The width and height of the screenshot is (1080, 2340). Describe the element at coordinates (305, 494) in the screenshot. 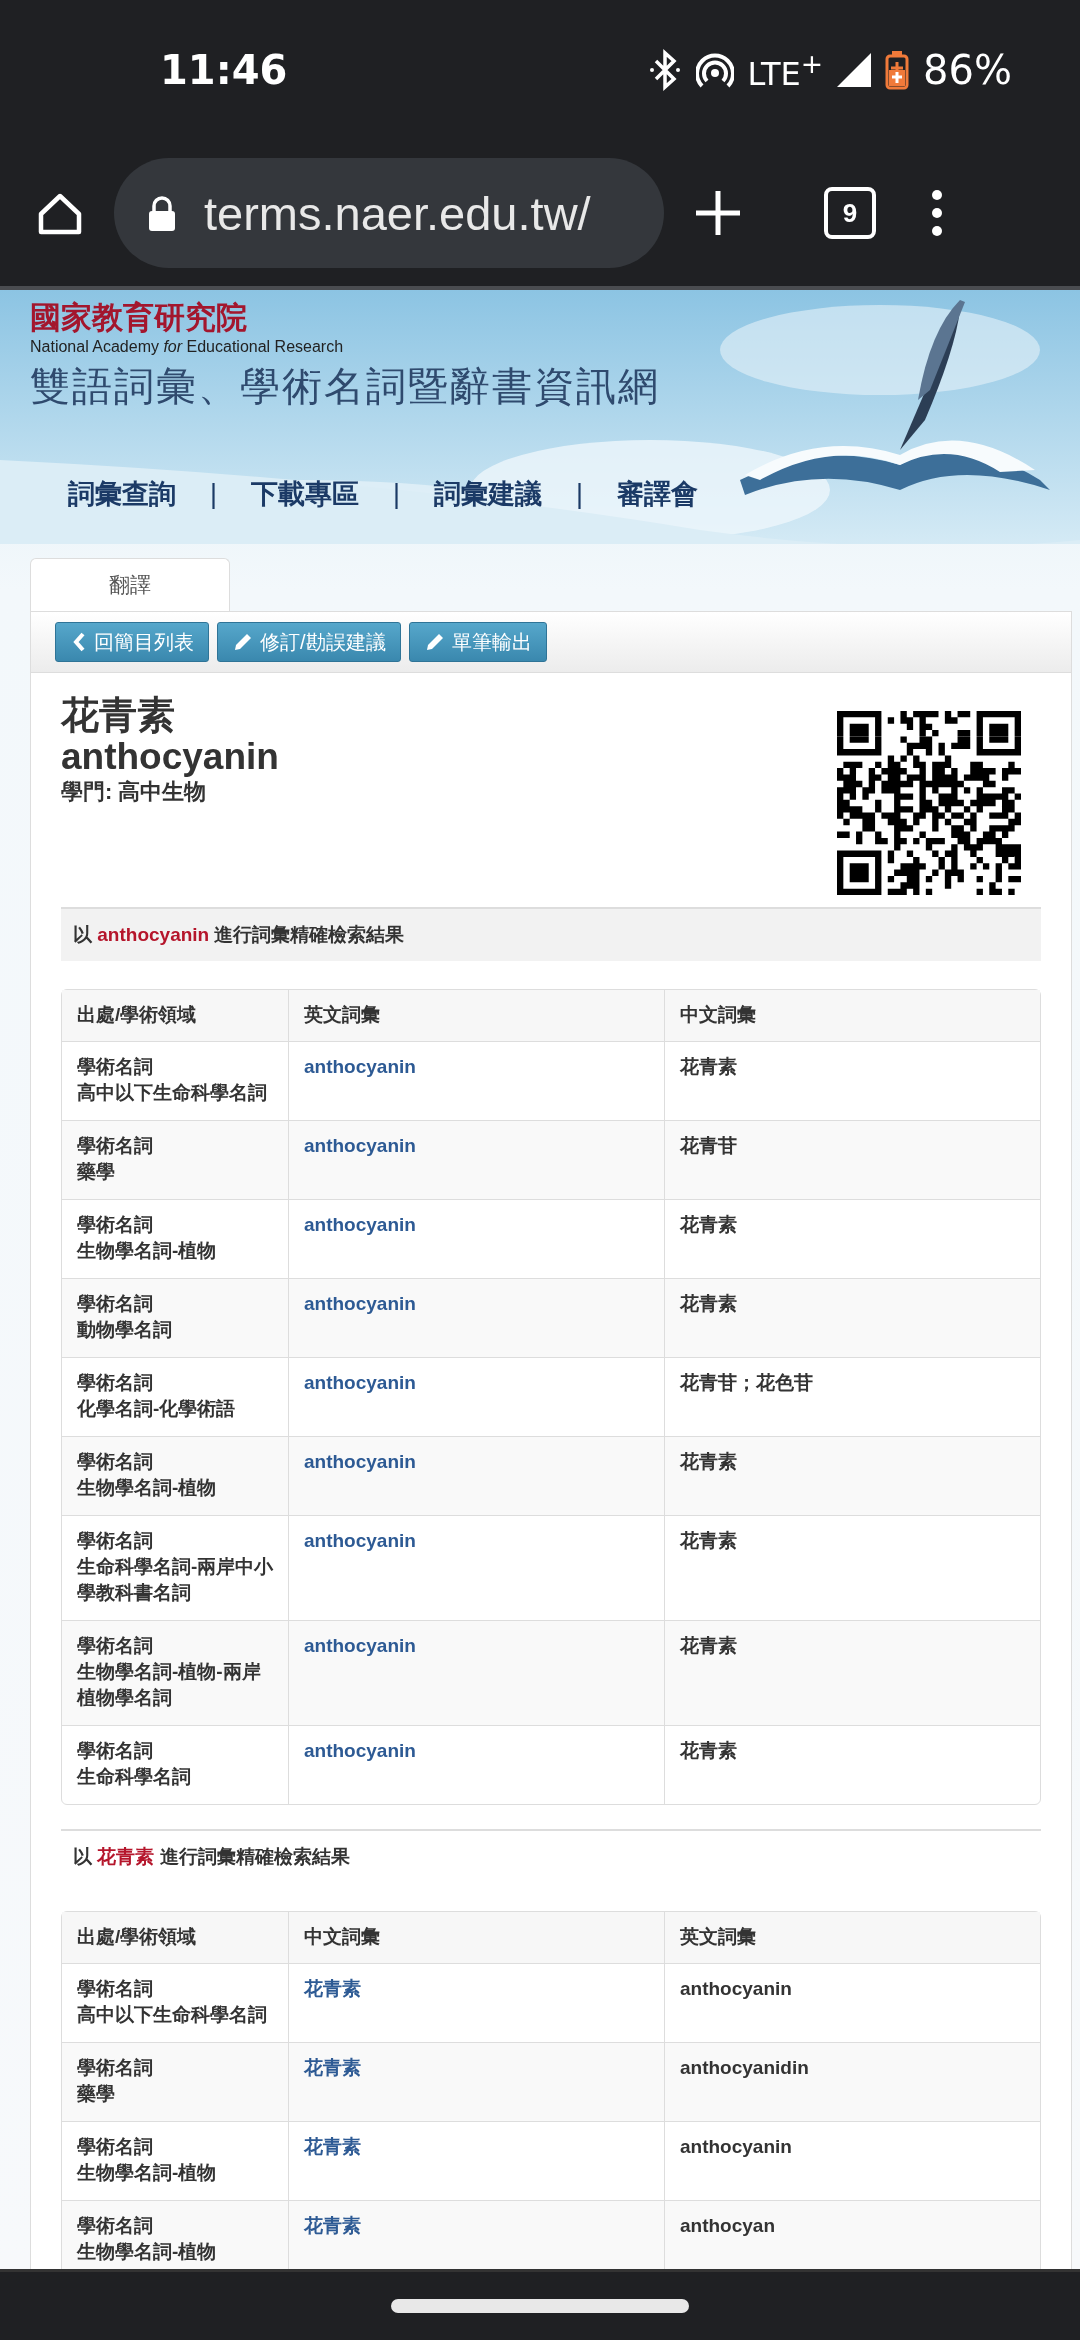

I see `nav-link: 下載專區` at that location.